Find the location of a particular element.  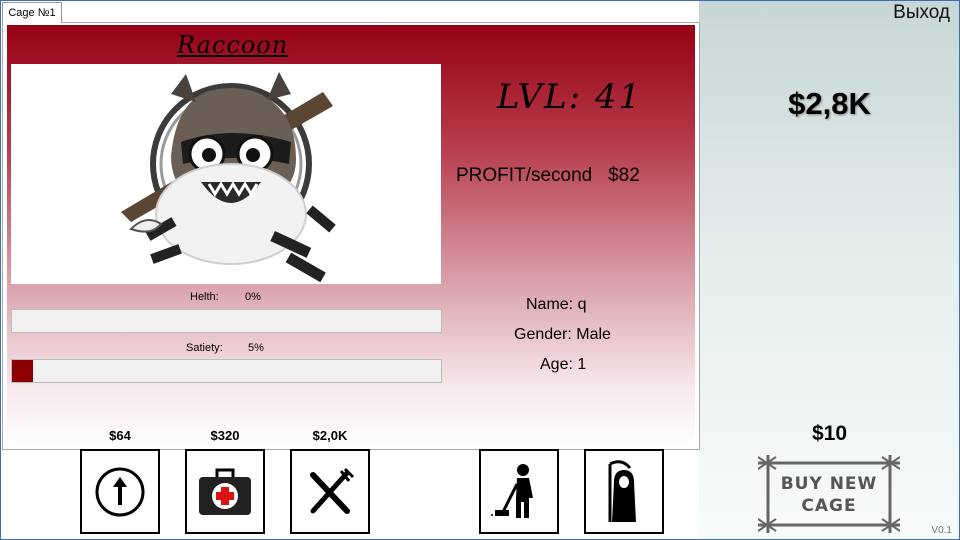

satiety-label: Satiety: is located at coordinates (204, 348).